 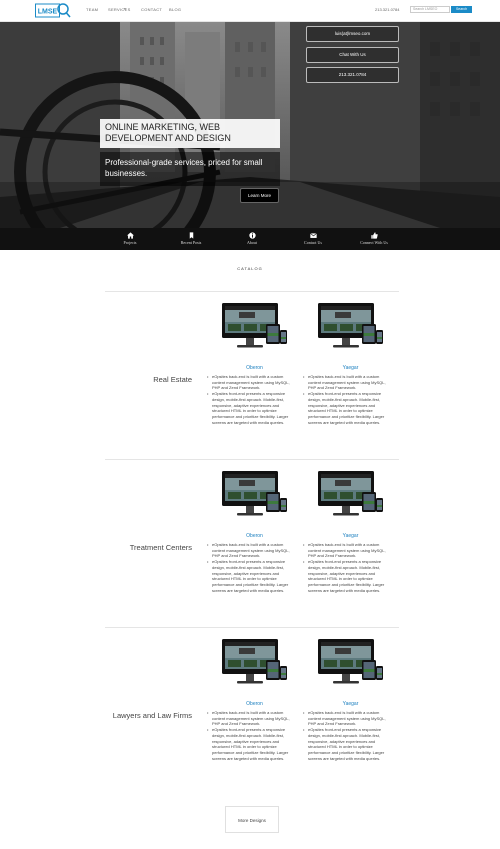 I want to click on nav-contact: CONTACT, so click(x=151, y=9).